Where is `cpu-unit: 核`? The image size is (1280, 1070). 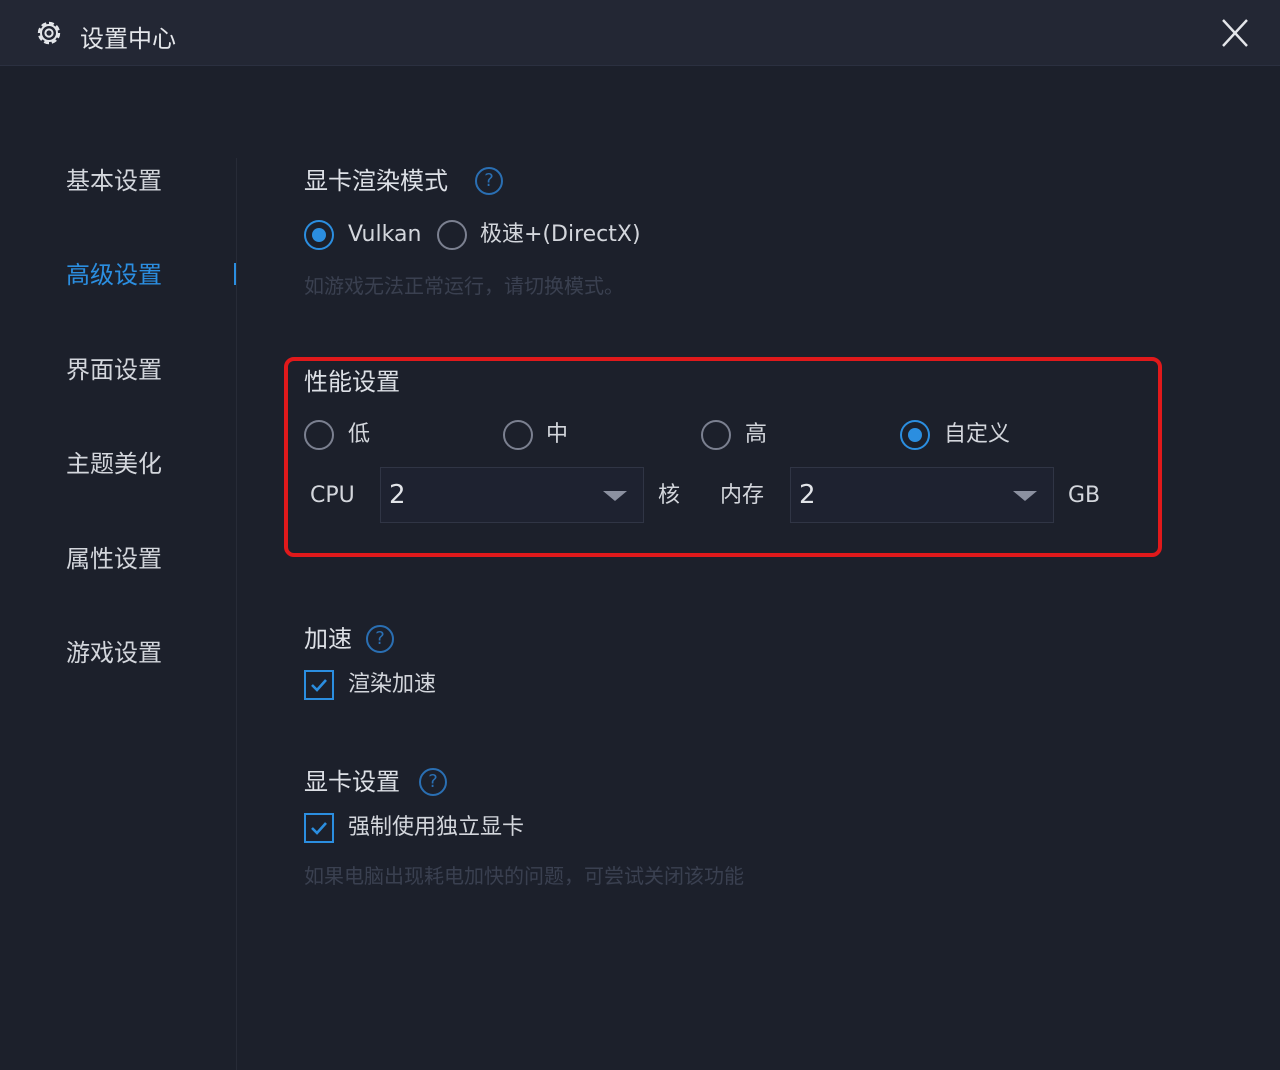 cpu-unit: 核 is located at coordinates (669, 495).